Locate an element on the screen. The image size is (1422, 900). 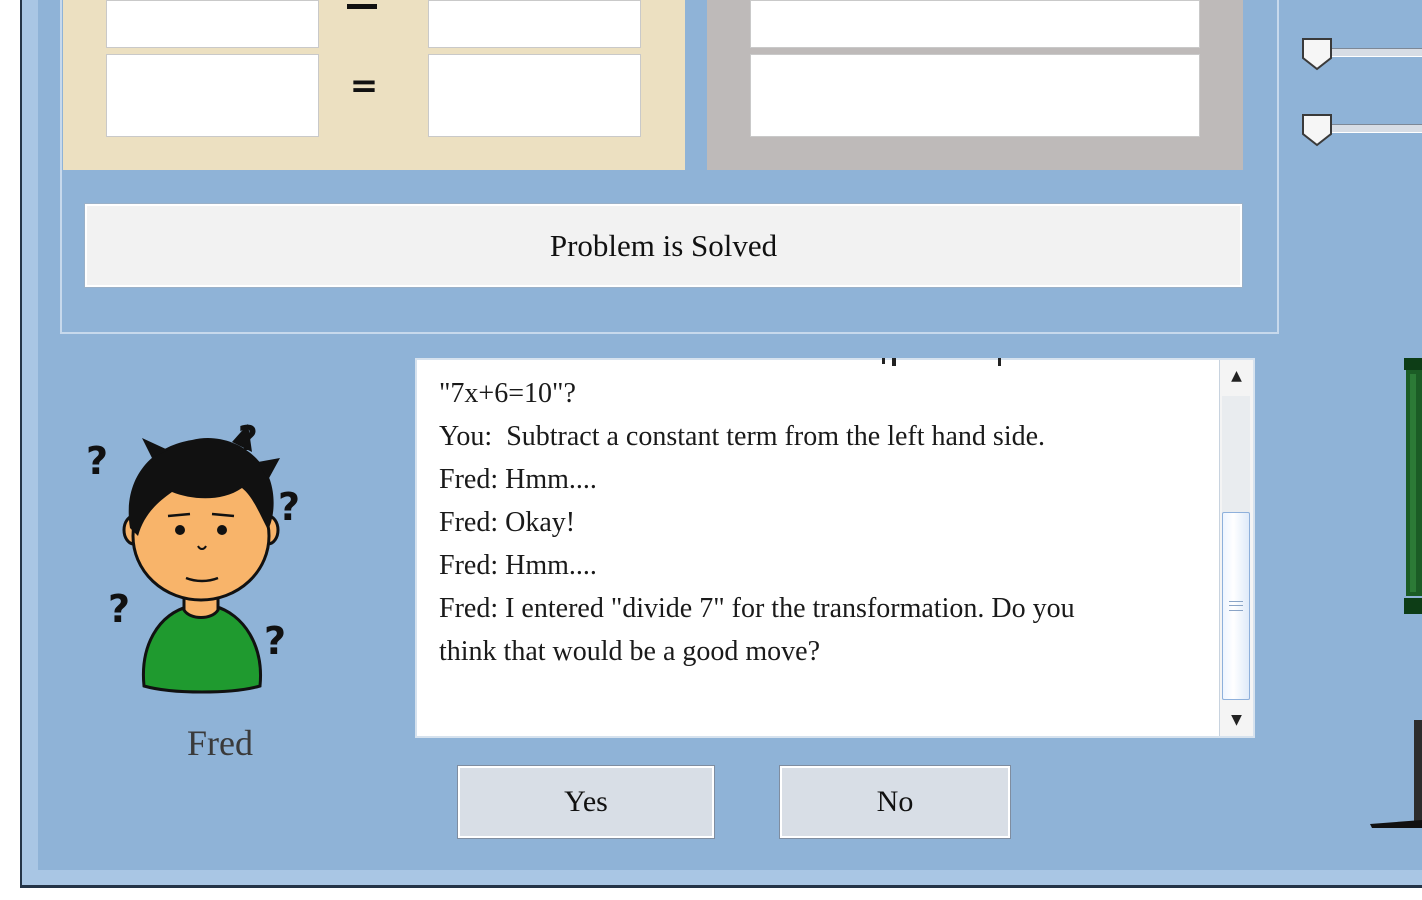
yes-button: Yes is located at coordinates (586, 802).